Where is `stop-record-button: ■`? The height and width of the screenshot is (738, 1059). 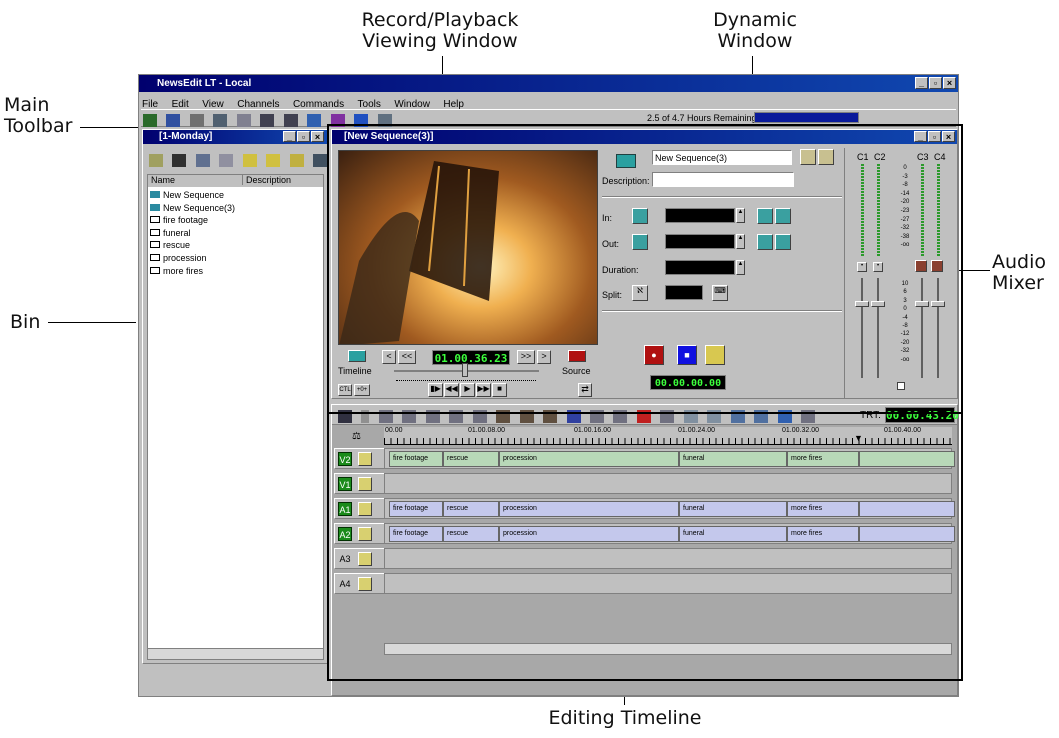 stop-record-button: ■ is located at coordinates (687, 355).